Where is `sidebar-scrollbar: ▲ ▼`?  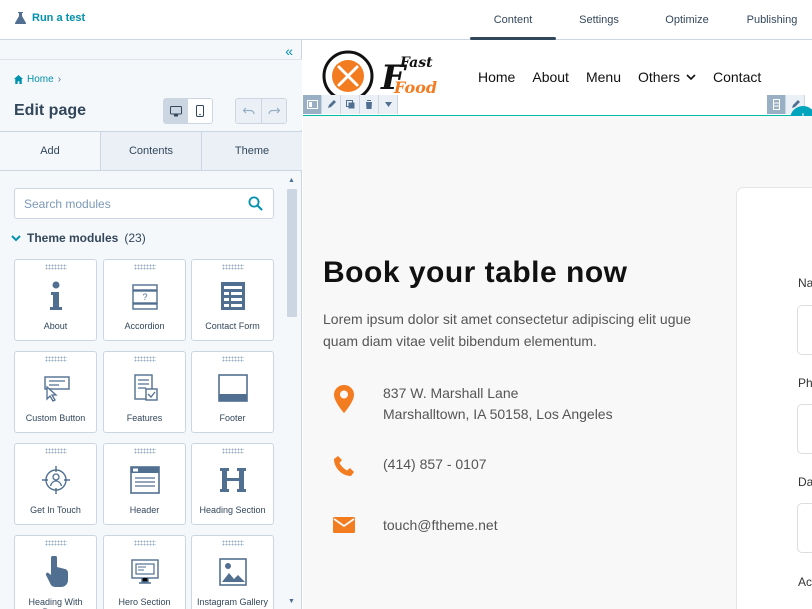
sidebar-scrollbar: ▲ ▼ is located at coordinates (292, 392).